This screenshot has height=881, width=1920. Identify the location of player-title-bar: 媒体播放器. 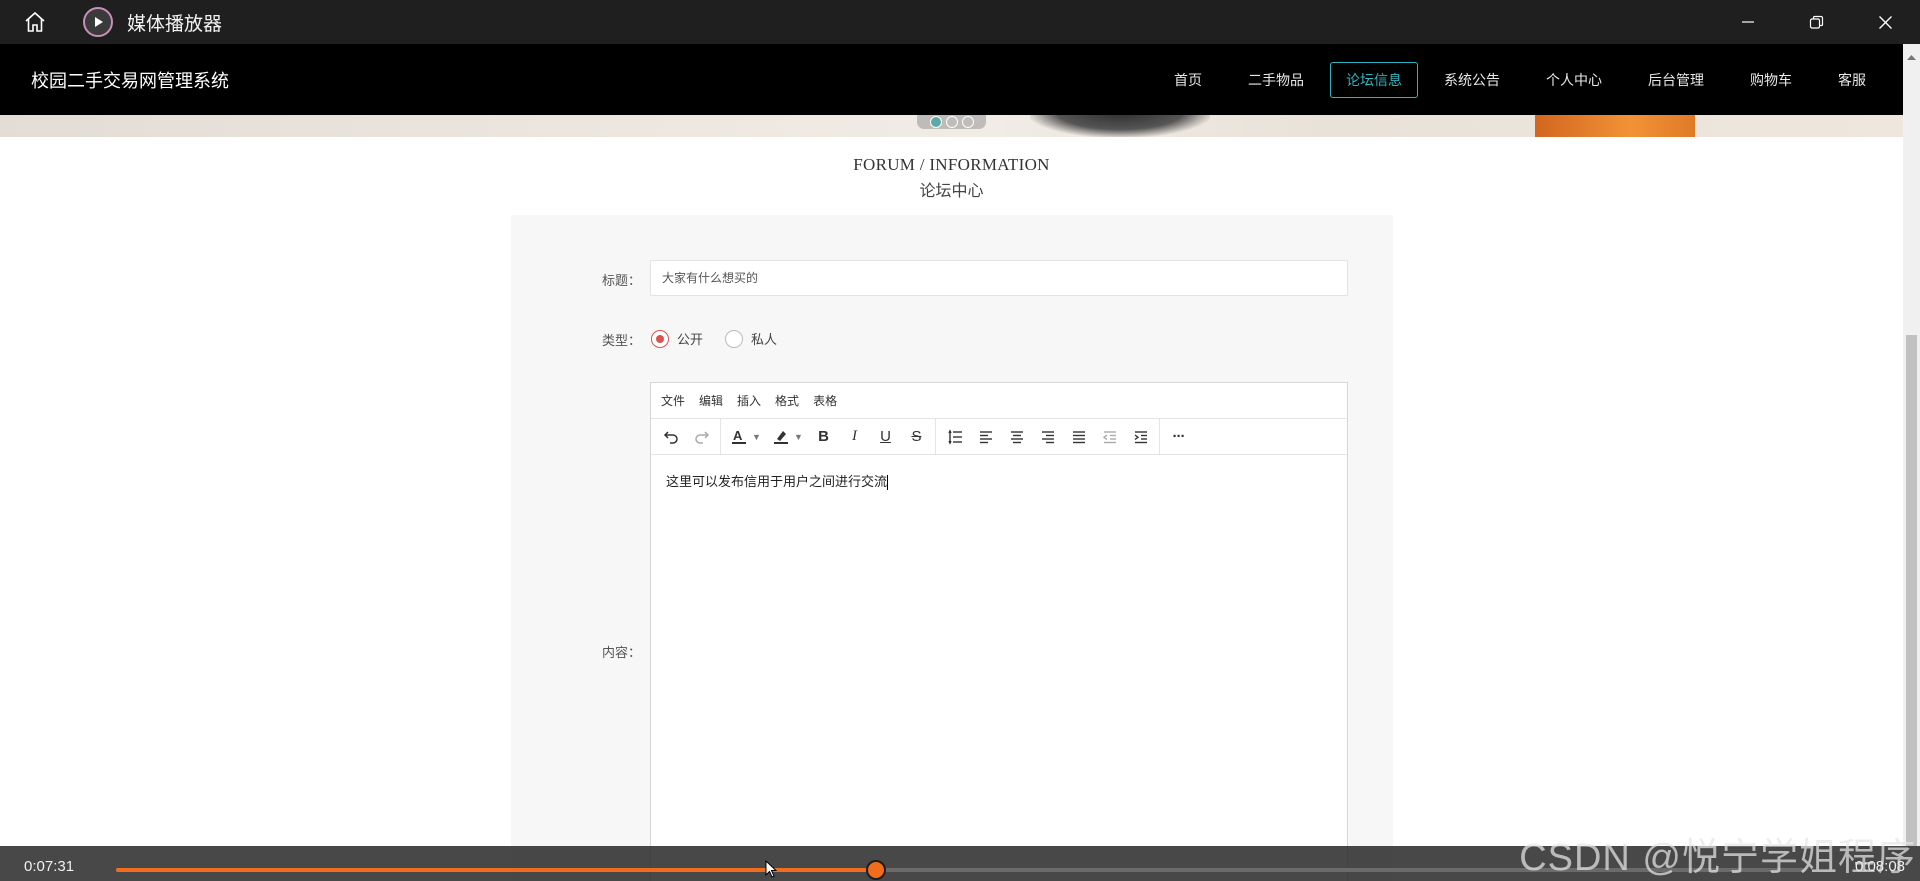
(960, 22).